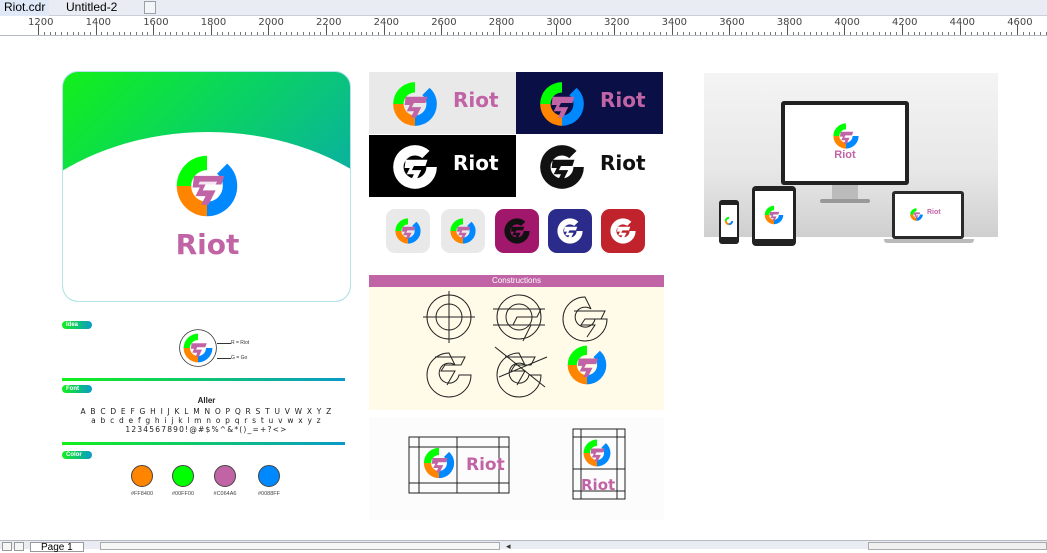 Image resolution: width=1047 pixels, height=553 pixels. I want to click on ruler-label: 2400, so click(386, 22).